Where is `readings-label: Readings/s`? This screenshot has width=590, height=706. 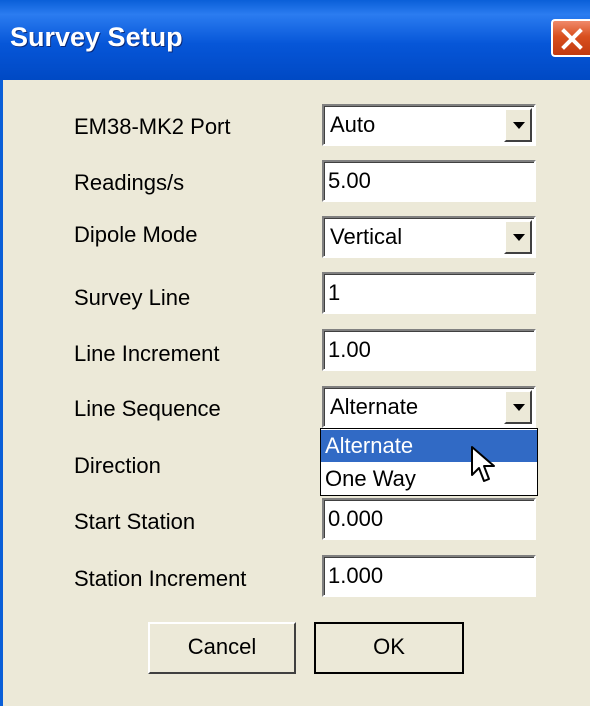 readings-label: Readings/s is located at coordinates (129, 182).